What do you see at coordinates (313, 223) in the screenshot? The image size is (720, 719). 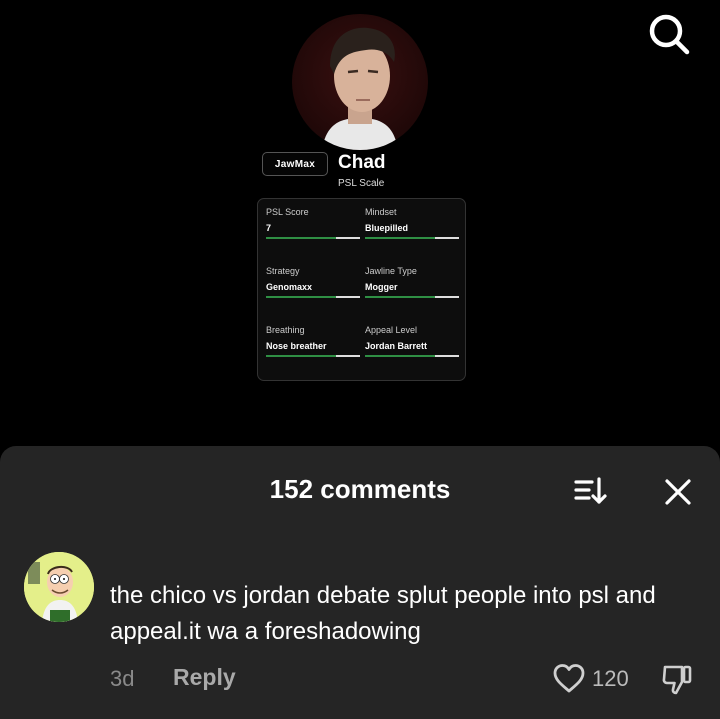 I see `stat-psl-score: PSL Score 7` at bounding box center [313, 223].